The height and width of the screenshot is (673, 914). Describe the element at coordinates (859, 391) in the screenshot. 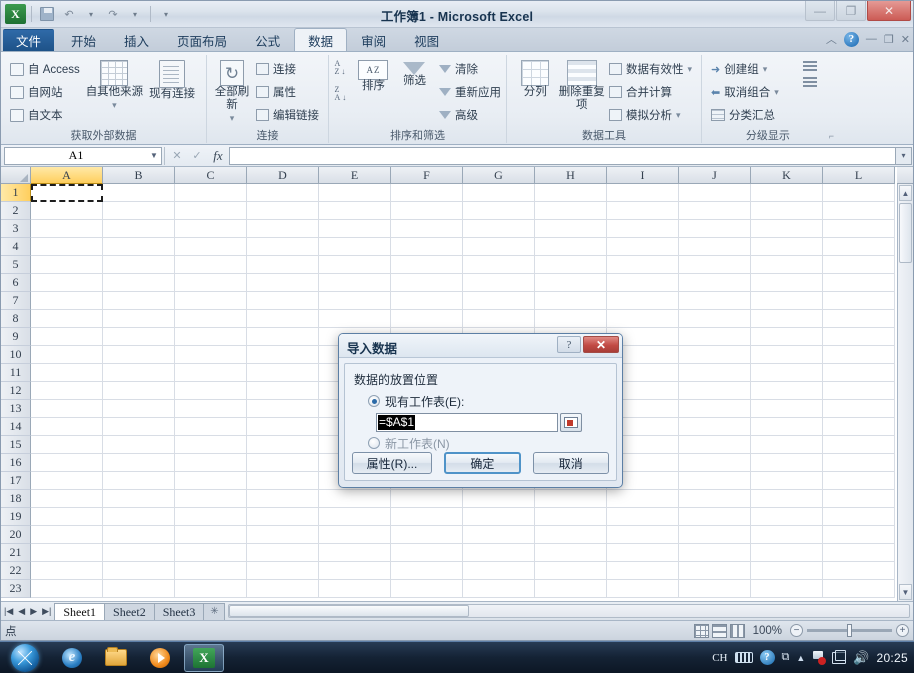

I see `cell-L12` at that location.